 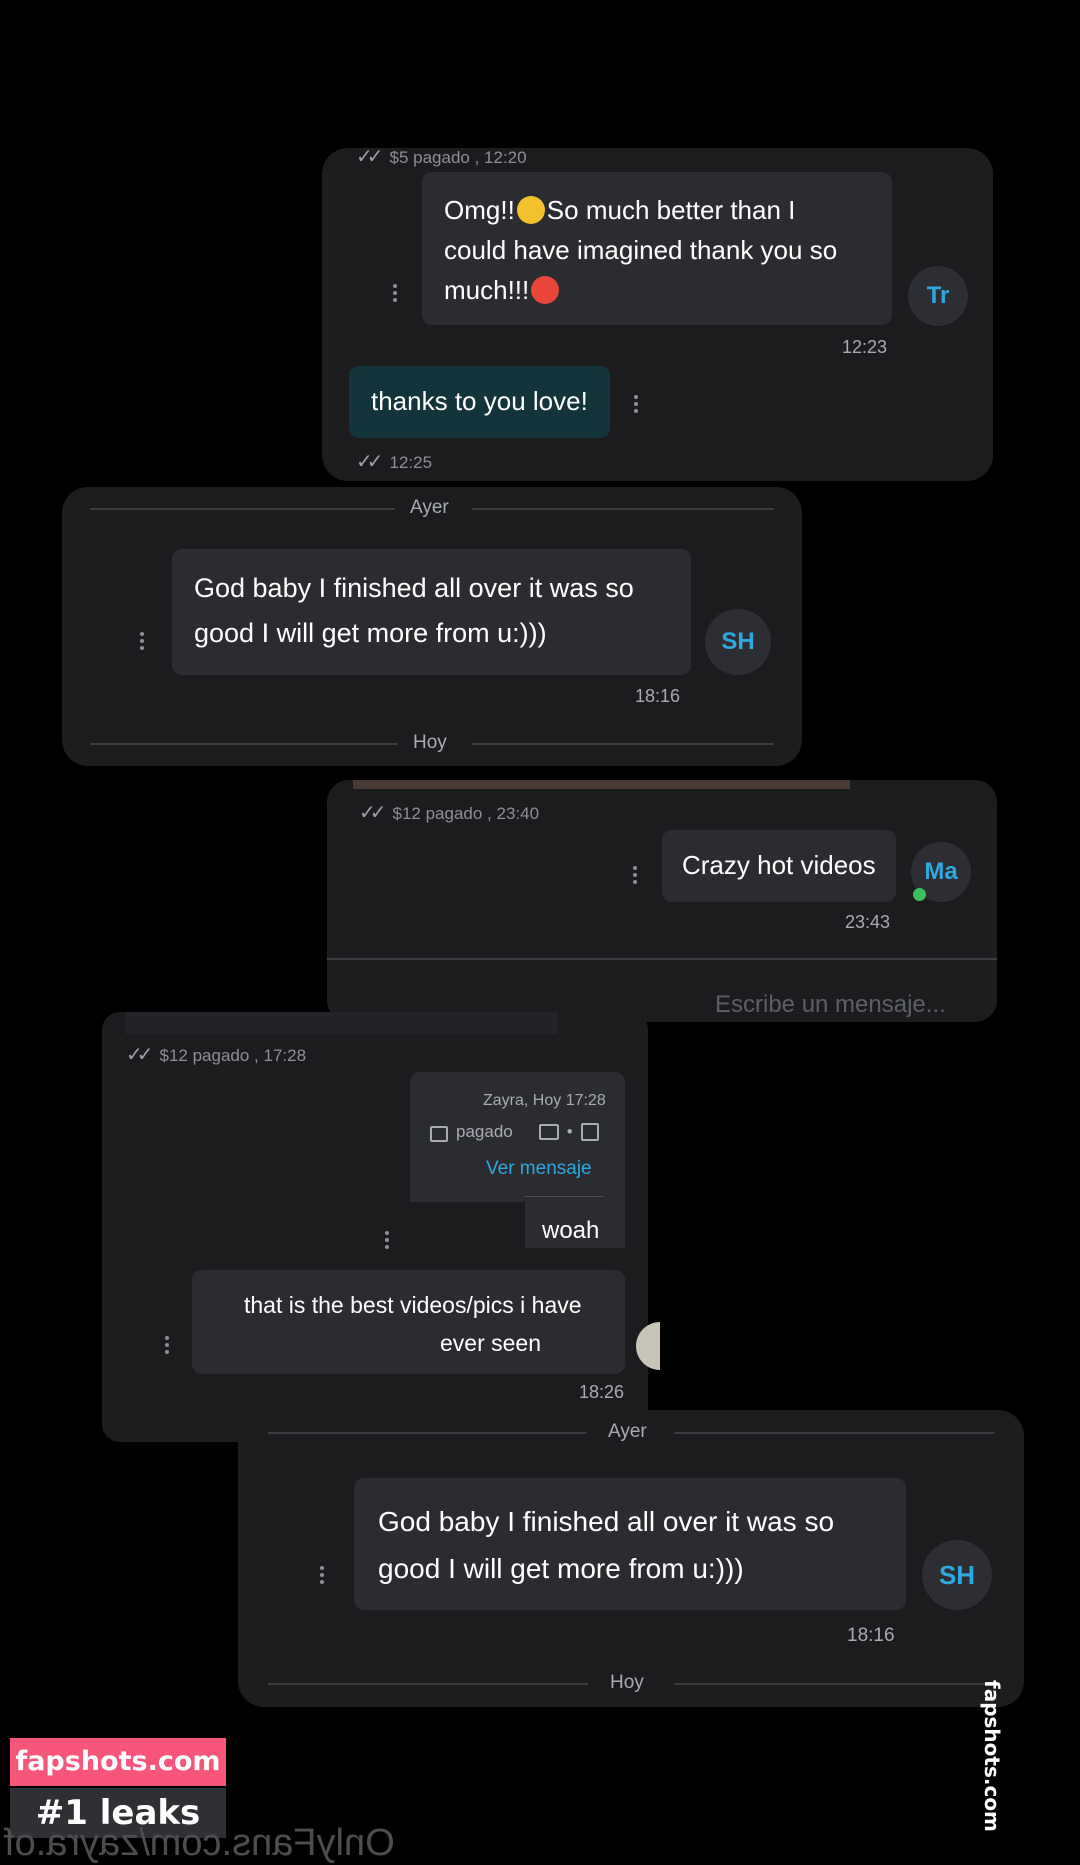 I want to click on message-line: could have imagined thank you so, so click(x=641, y=250).